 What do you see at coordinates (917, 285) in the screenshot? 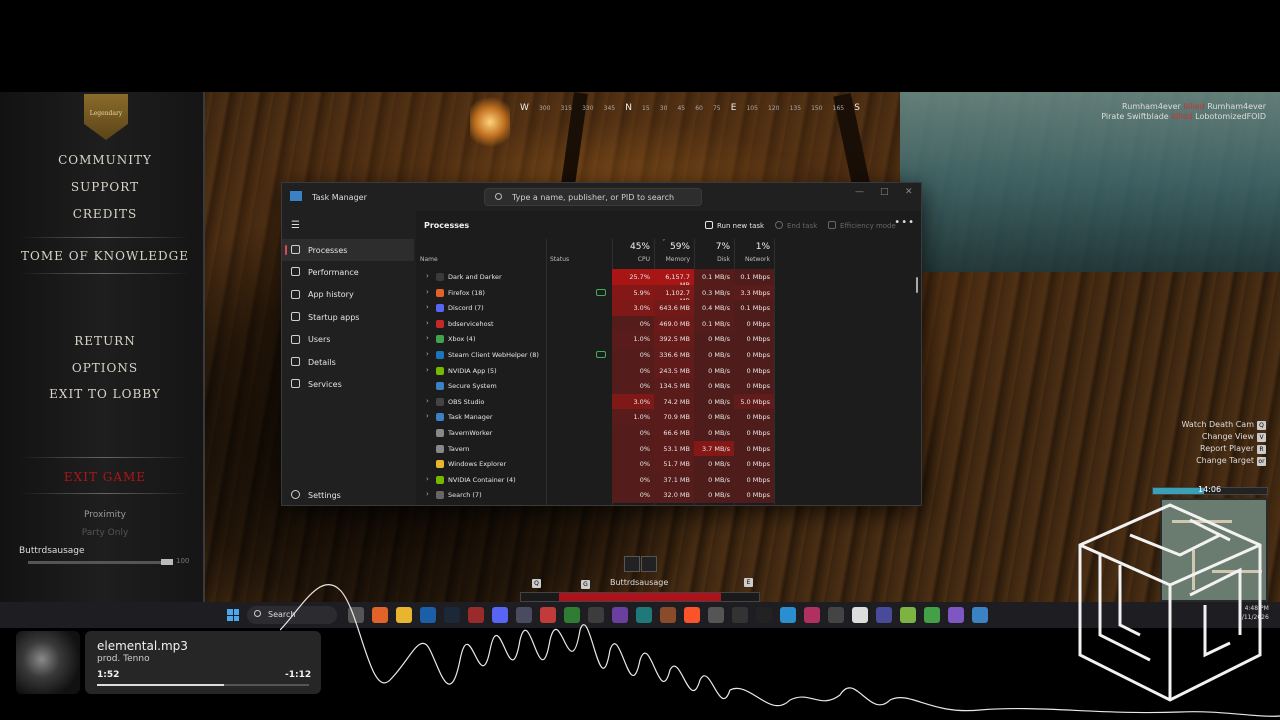
I see `scrollbar-thumb` at bounding box center [917, 285].